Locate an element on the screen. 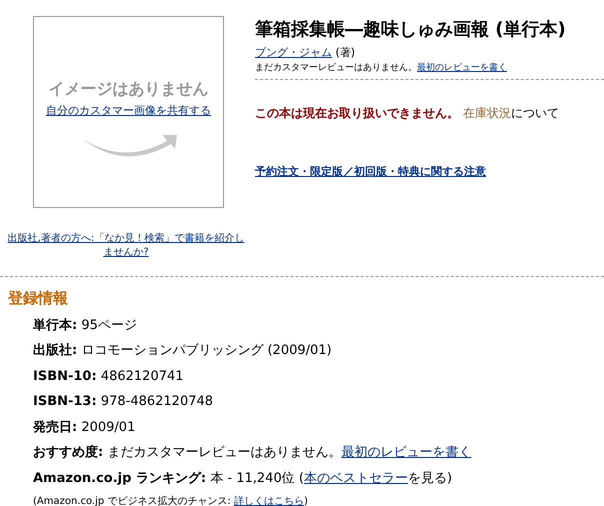 Image resolution: width=604 pixels, height=506 pixels. write-review-link: 最初のレビューを書く is located at coordinates (462, 67).